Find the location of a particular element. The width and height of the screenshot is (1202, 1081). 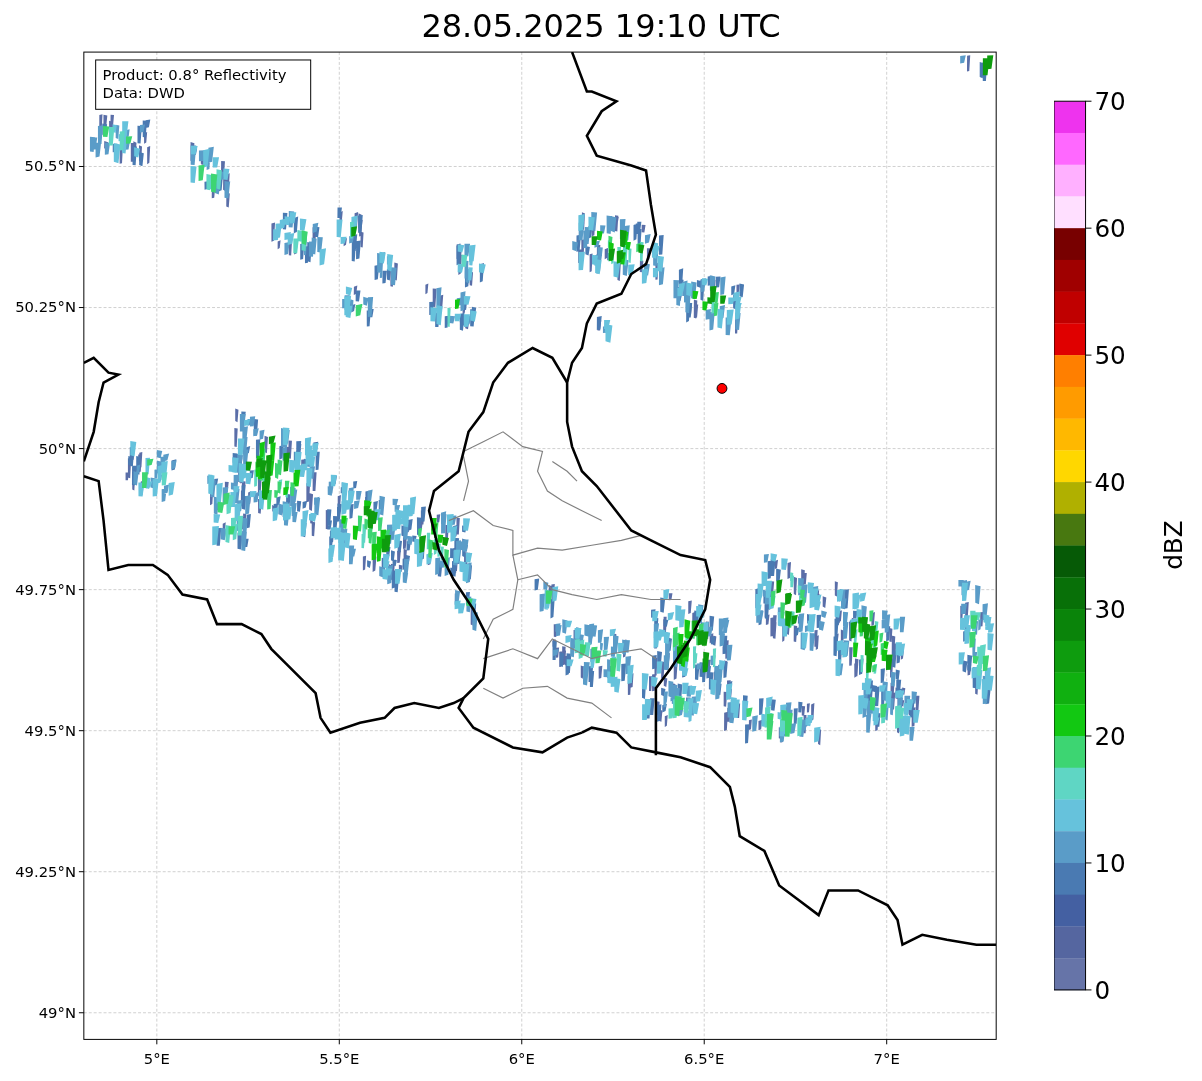

colorbar-tick-label: 30 is located at coordinates (1110, 609).